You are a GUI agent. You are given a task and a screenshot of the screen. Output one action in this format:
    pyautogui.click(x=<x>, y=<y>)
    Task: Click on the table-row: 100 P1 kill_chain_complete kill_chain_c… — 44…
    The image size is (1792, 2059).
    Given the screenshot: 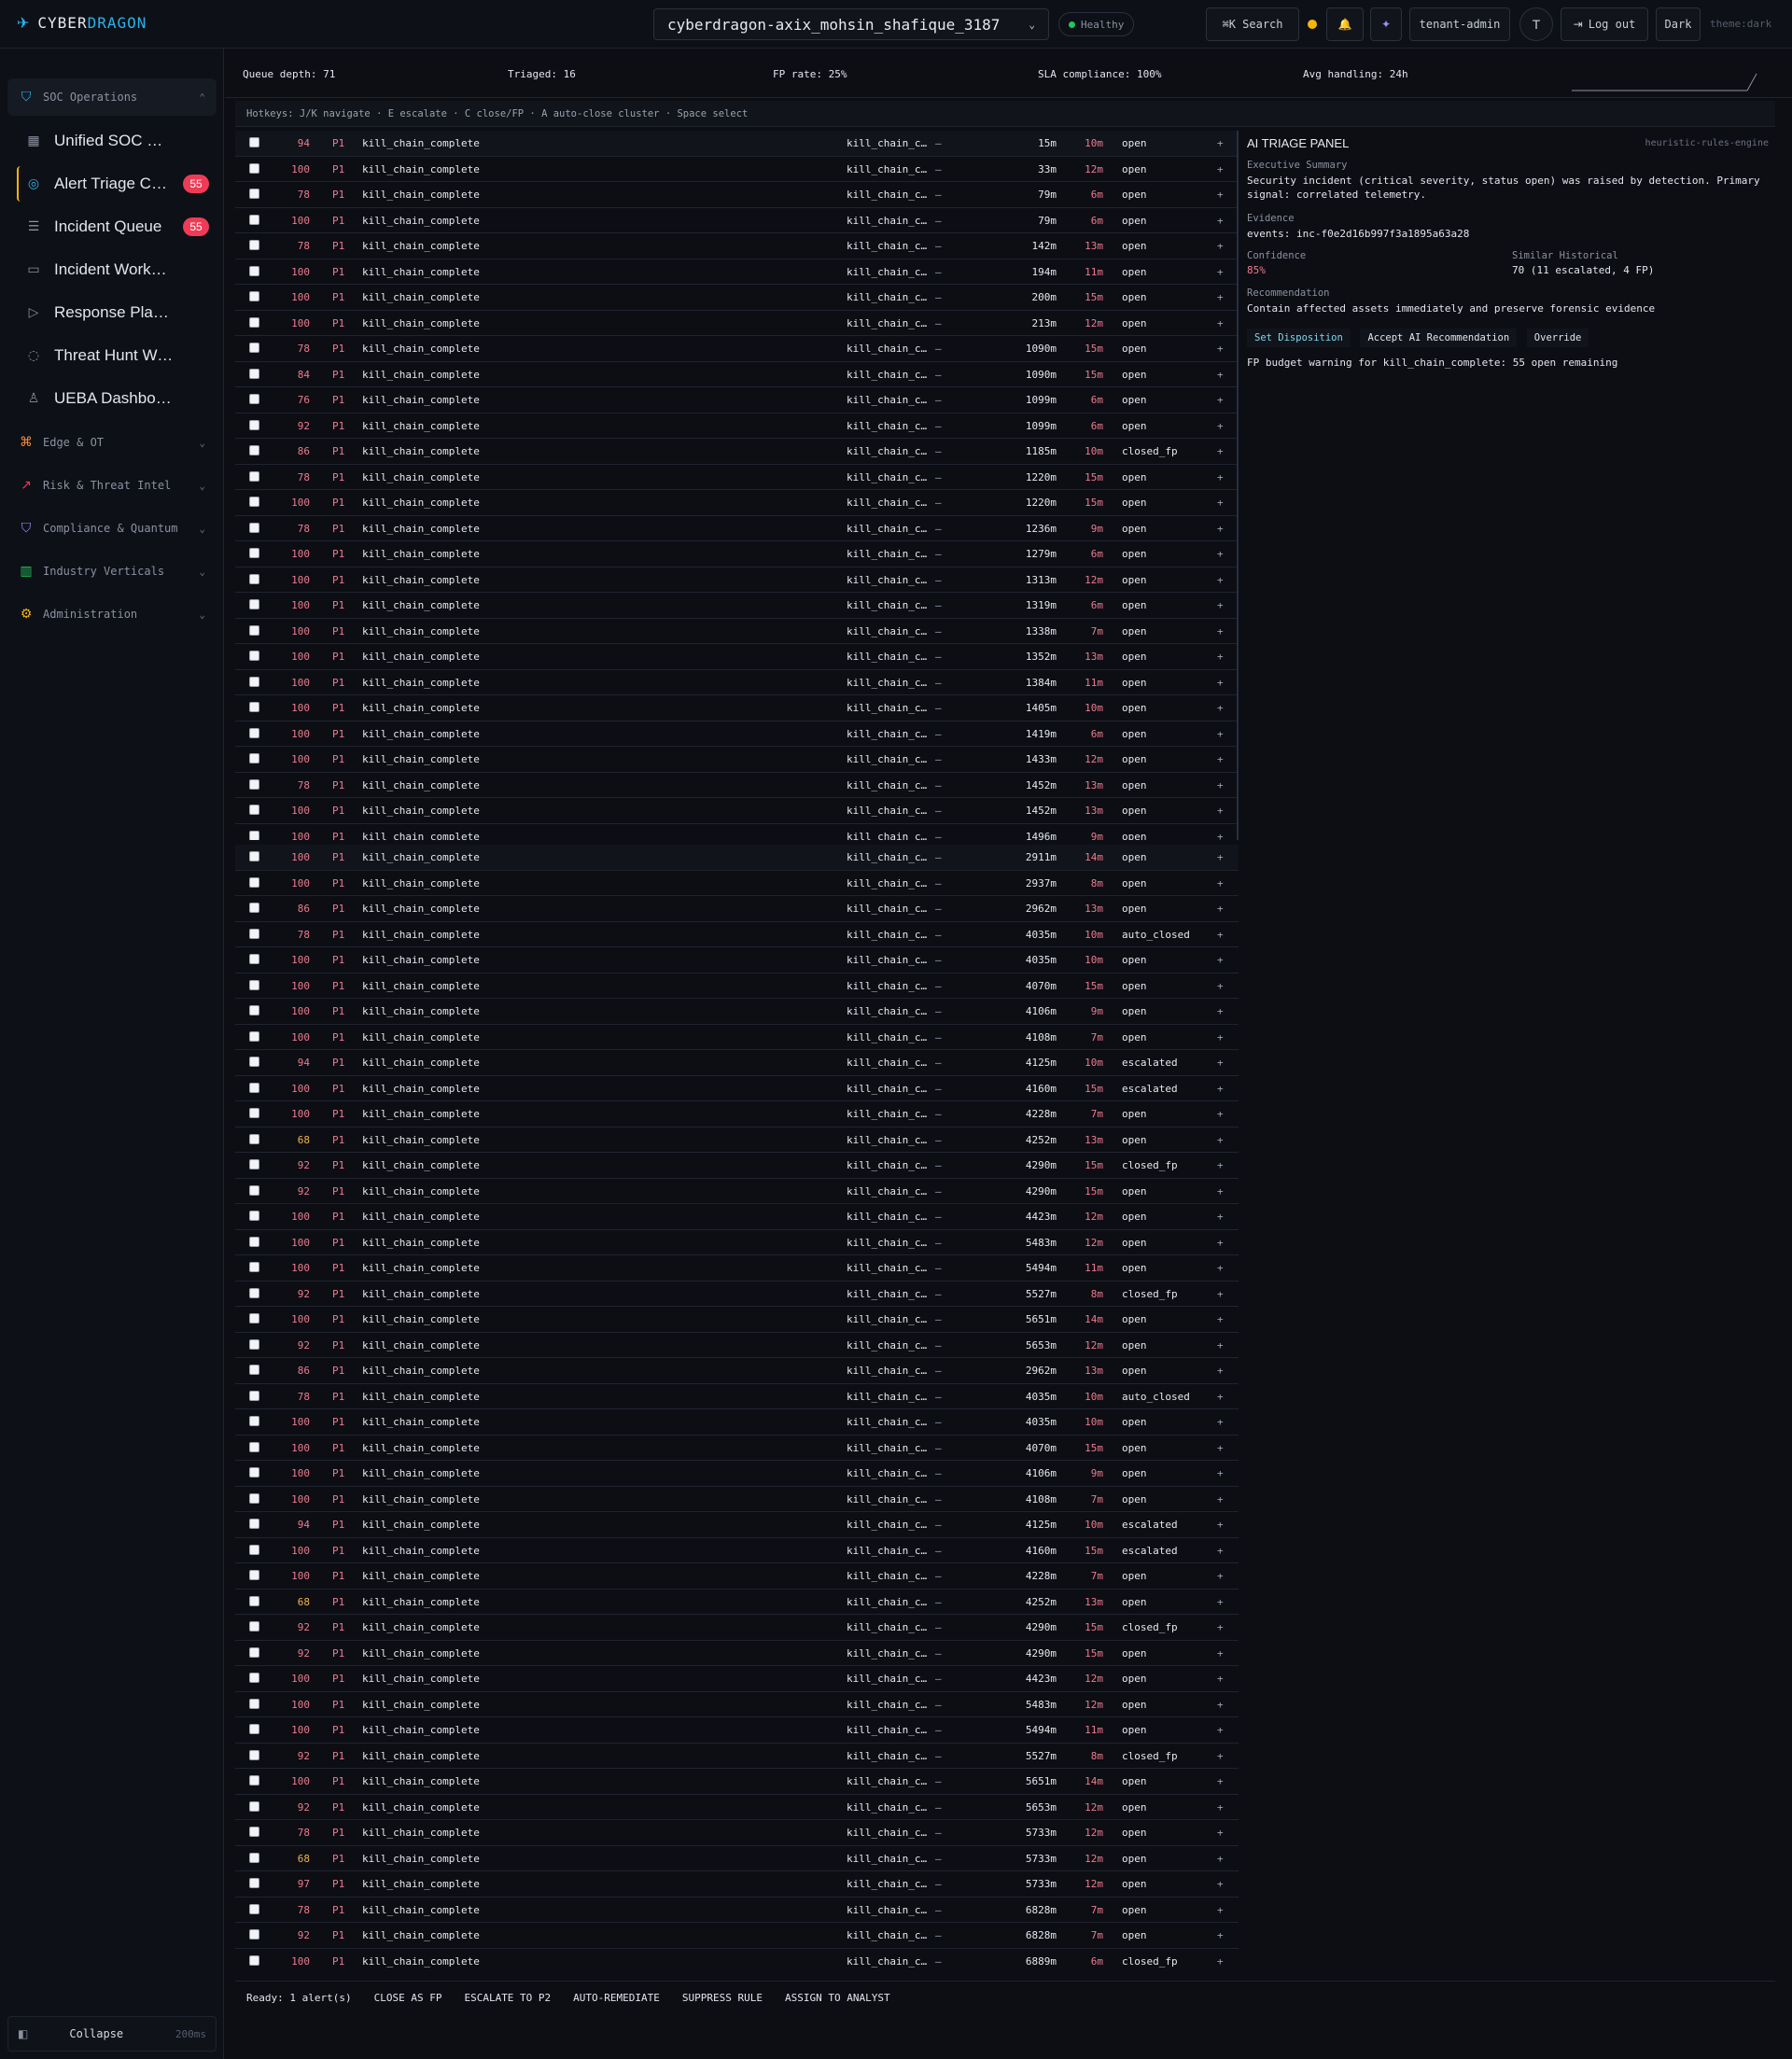 What is the action you would take?
    pyautogui.click(x=737, y=1217)
    